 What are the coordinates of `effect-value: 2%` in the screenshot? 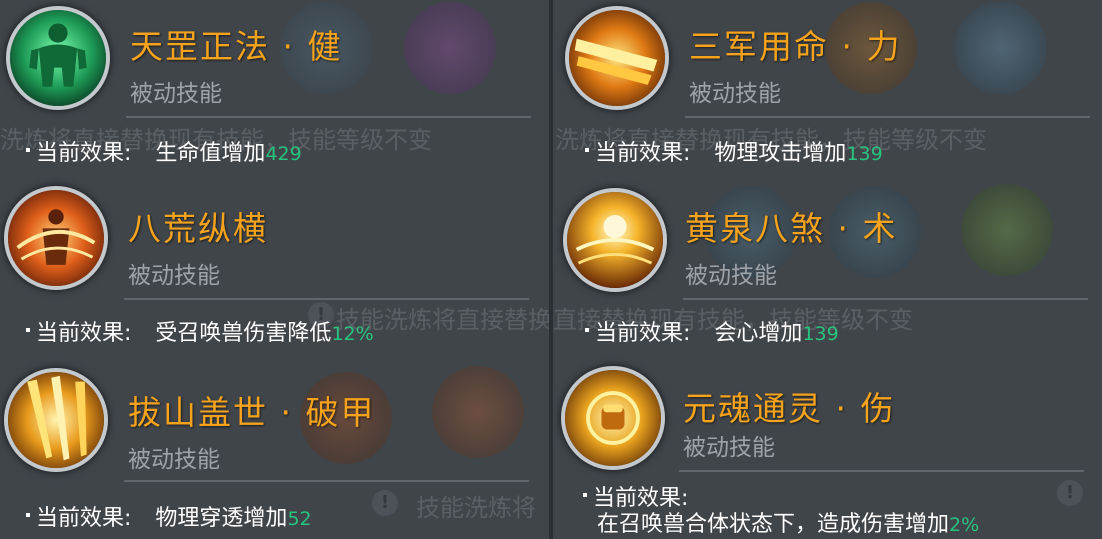 It's located at (964, 525).